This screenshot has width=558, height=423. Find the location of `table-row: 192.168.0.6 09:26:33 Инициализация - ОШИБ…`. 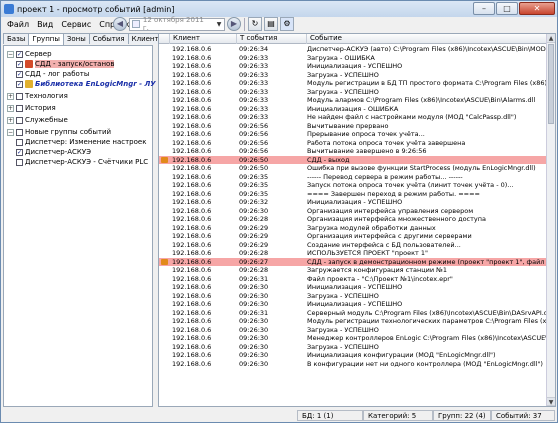

table-row: 192.168.0.6 09:26:33 Инициализация - ОШИБ… is located at coordinates (353, 109).